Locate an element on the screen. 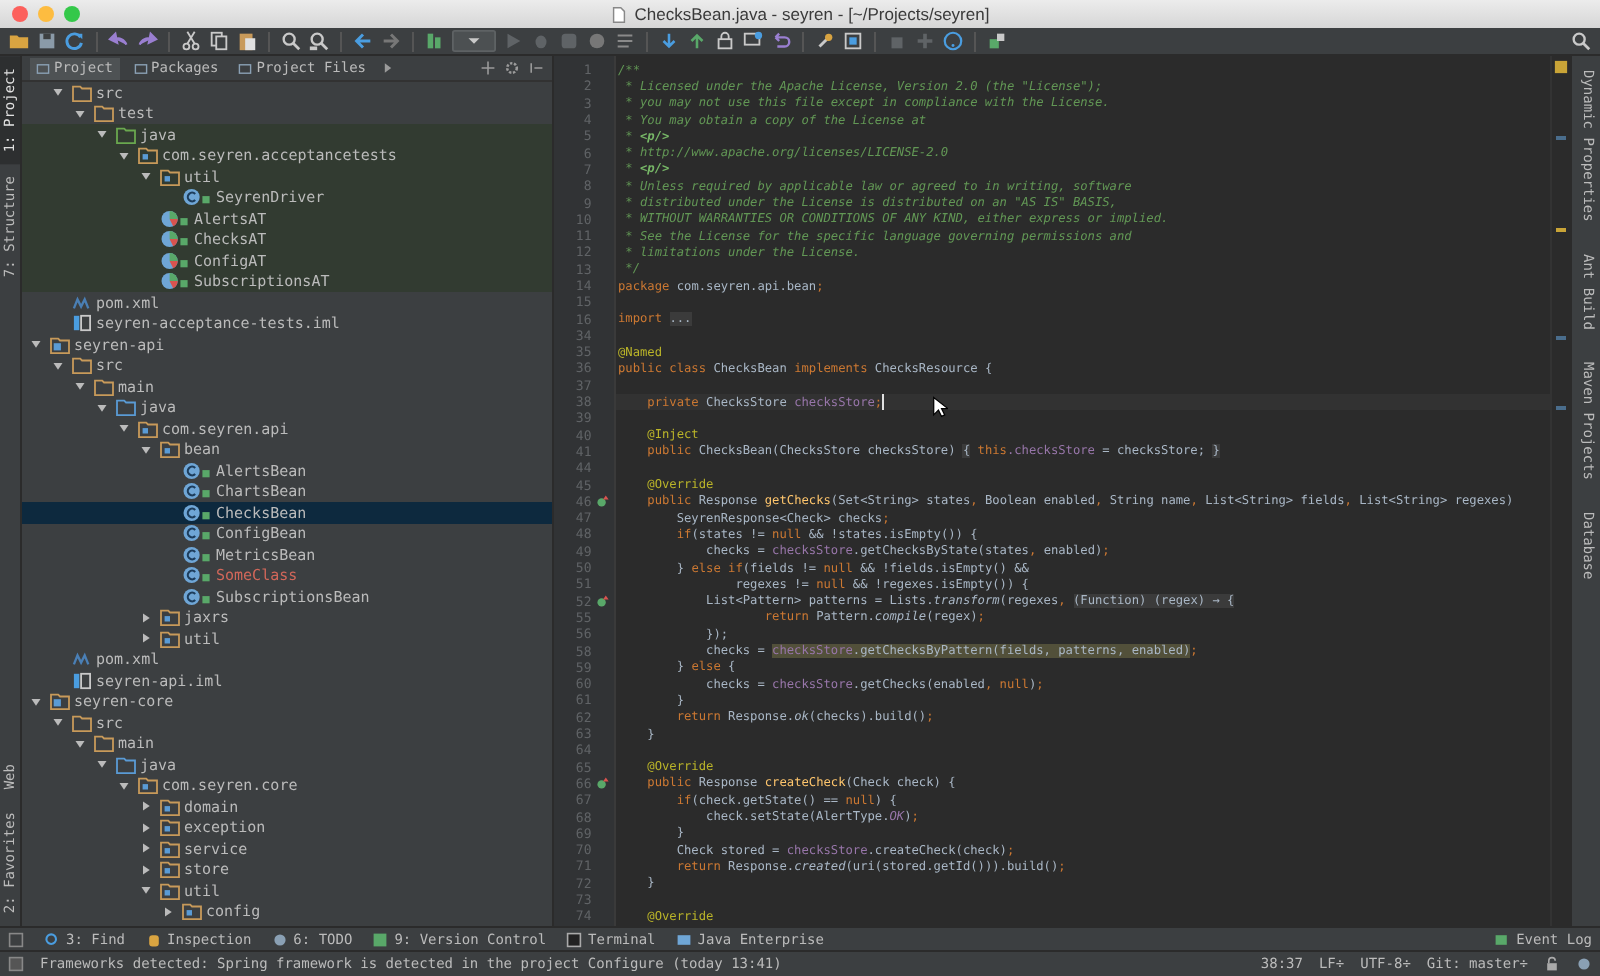 This screenshot has width=1600, height=976. text-caret is located at coordinates (883, 402).